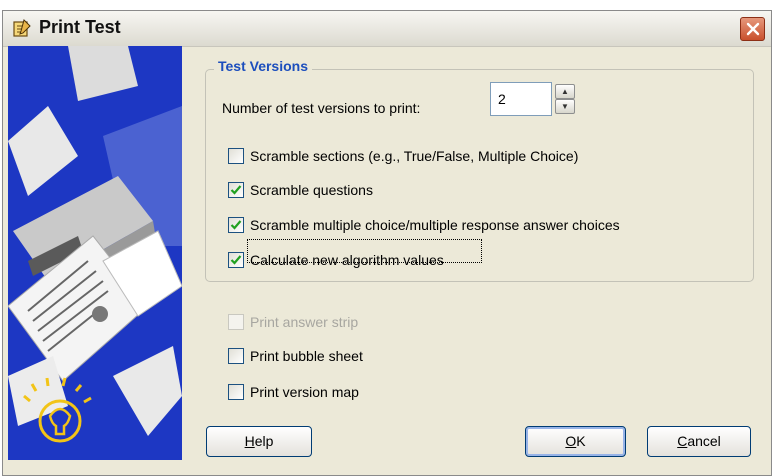 This screenshot has height=476, width=773. I want to click on help-button: Help, so click(259, 441).